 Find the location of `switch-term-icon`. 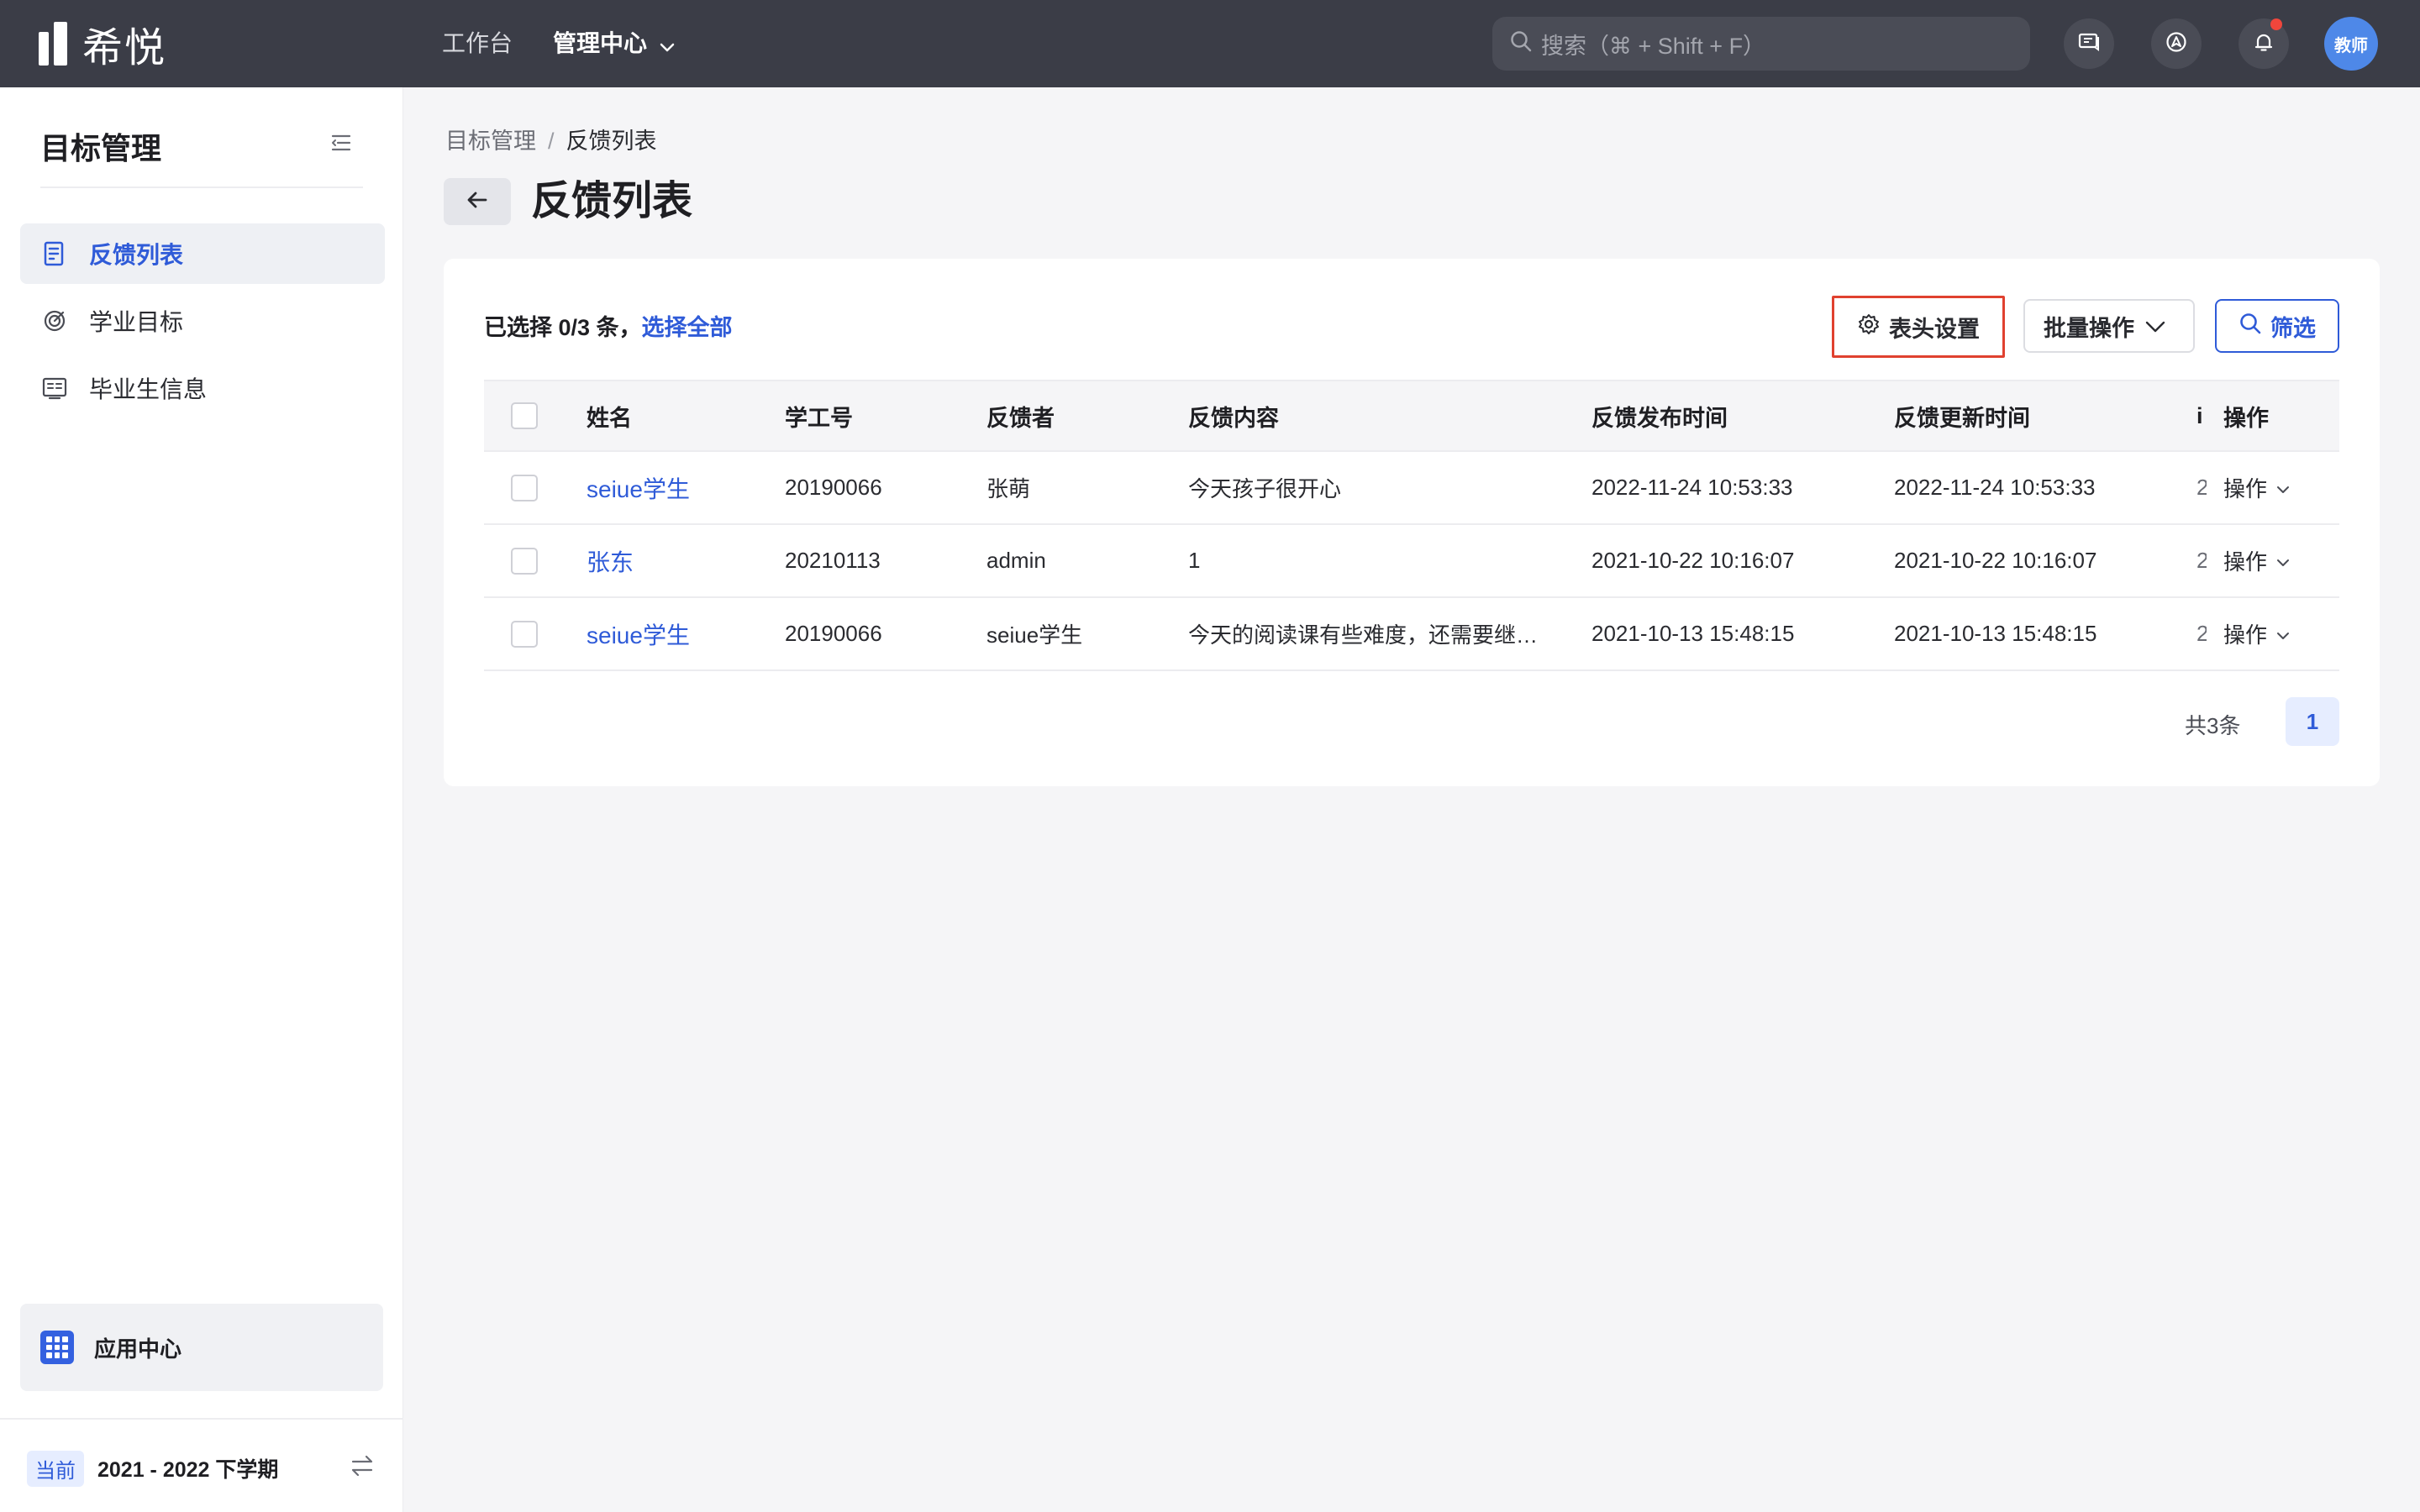

switch-term-icon is located at coordinates (362, 1468).